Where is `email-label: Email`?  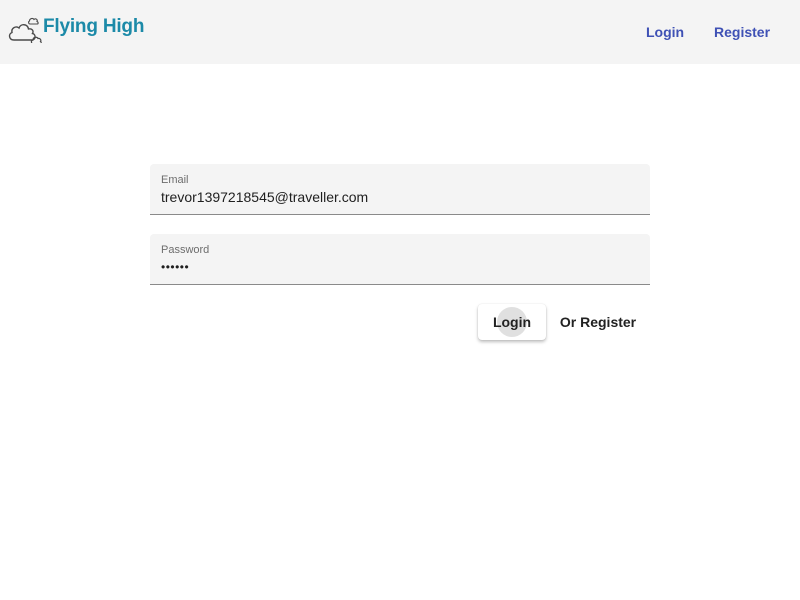 email-label: Email is located at coordinates (175, 180).